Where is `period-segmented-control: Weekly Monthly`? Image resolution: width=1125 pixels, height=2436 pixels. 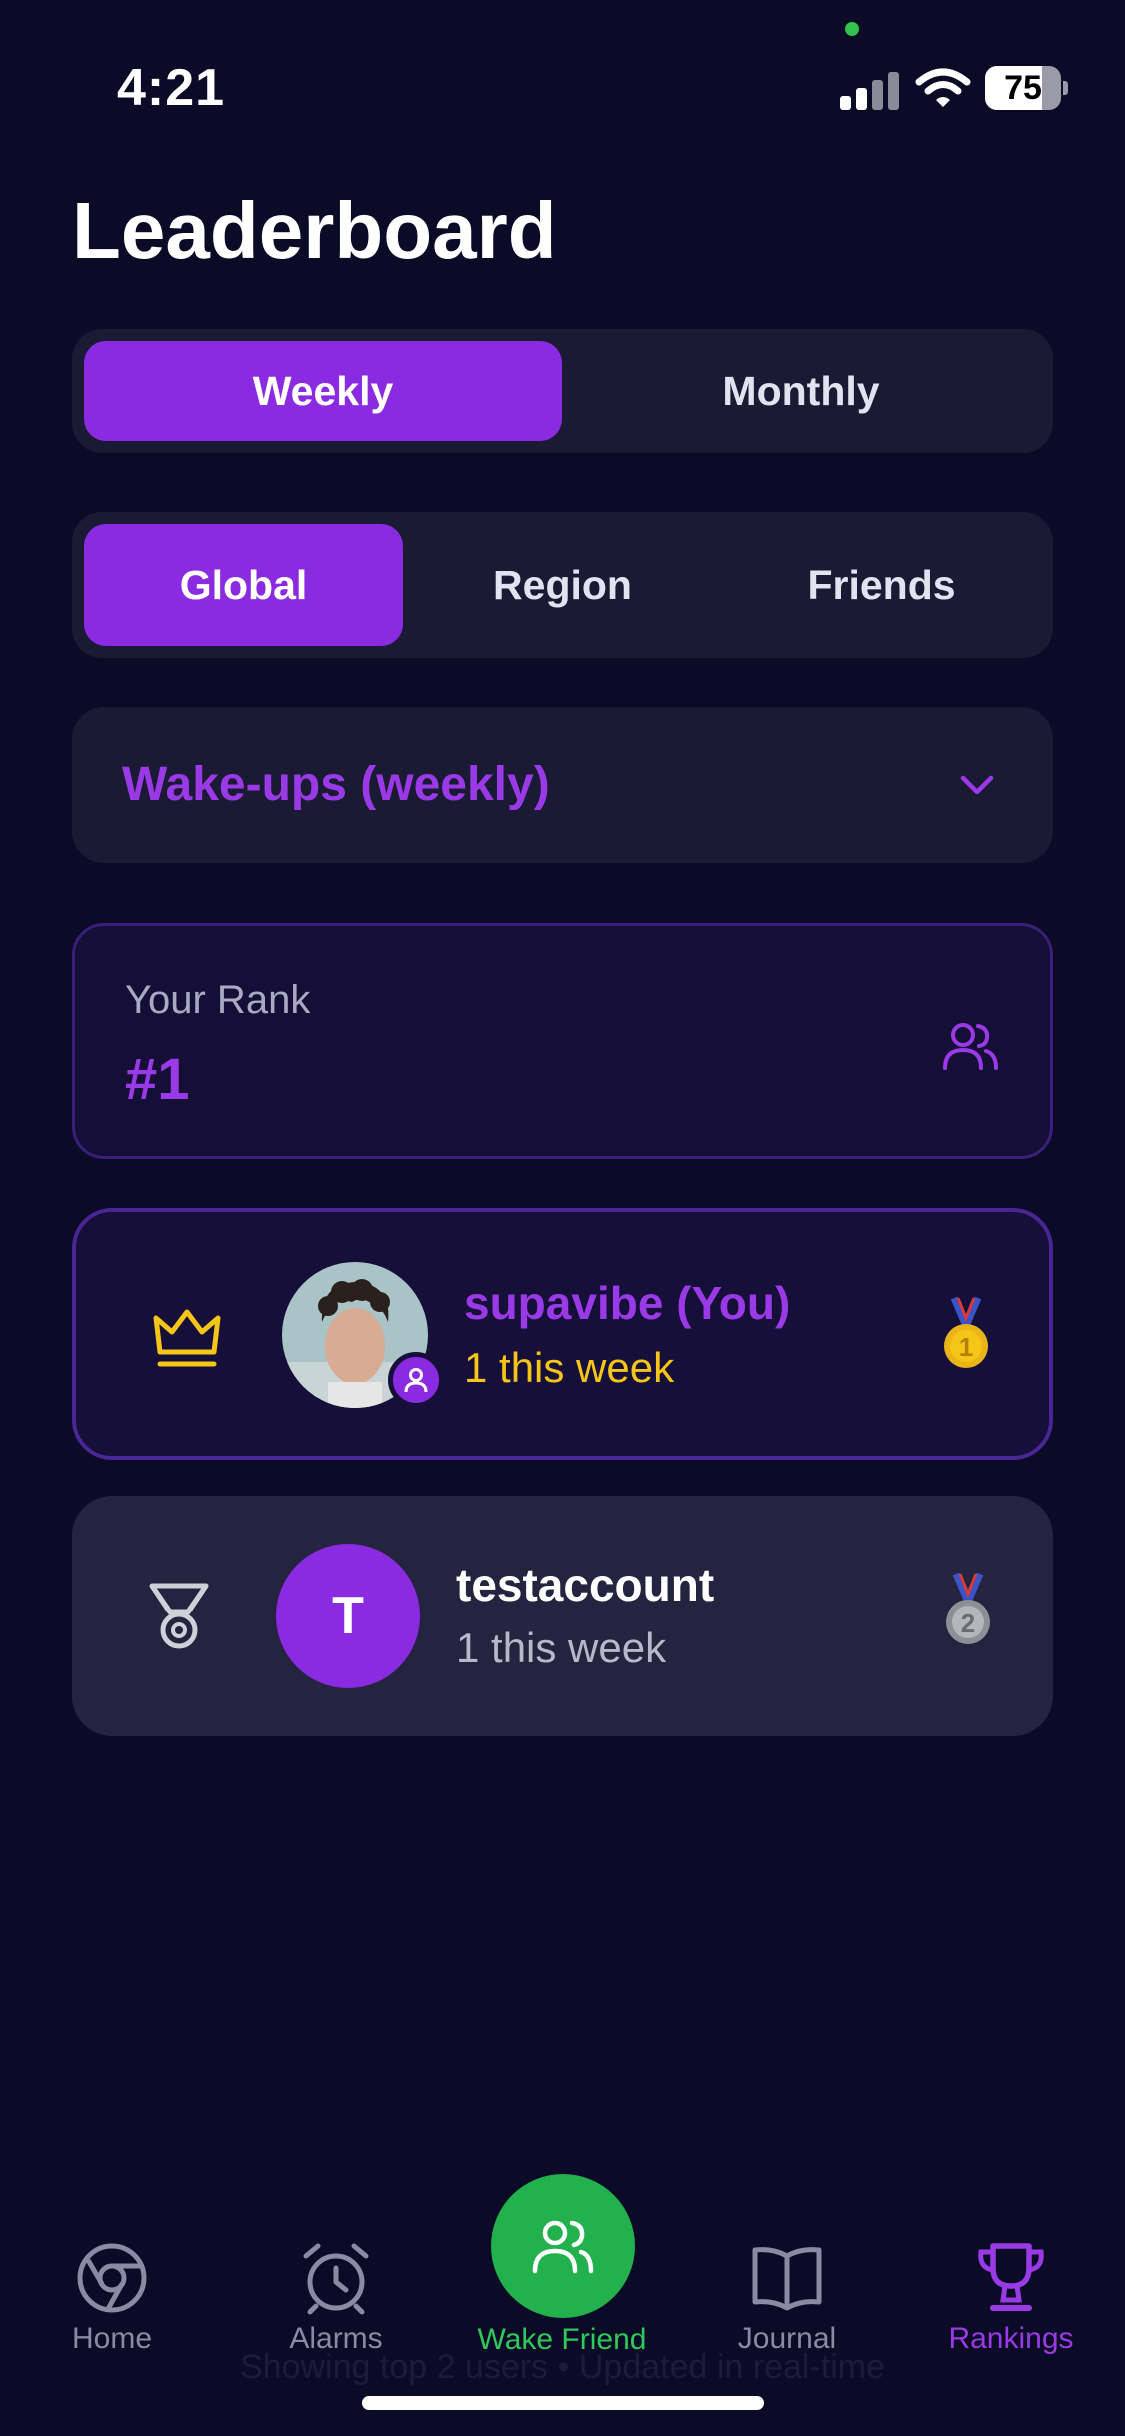 period-segmented-control: Weekly Monthly is located at coordinates (562, 391).